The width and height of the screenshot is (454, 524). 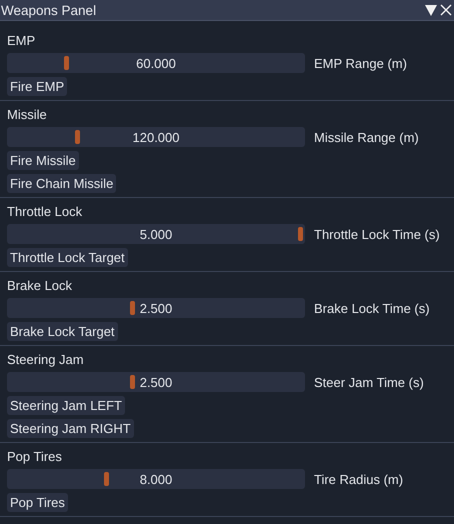 I want to click on slider-label: Throttle Lock Time (s), so click(x=377, y=234).